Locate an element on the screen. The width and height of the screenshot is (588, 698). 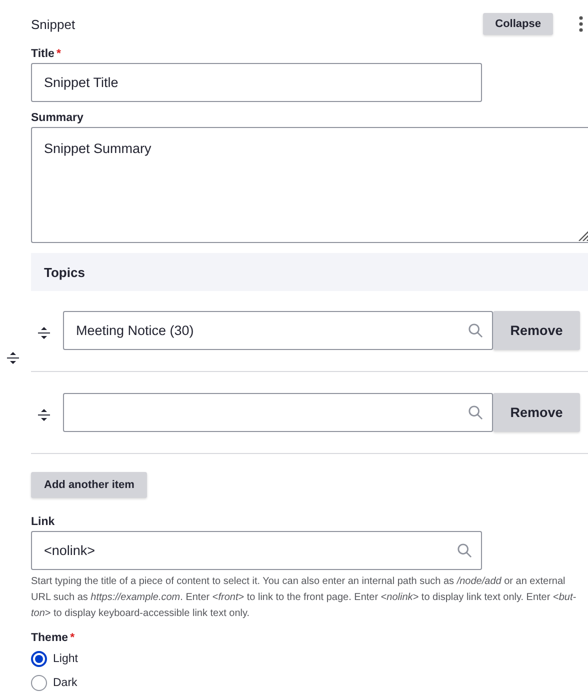
topics-heading: Topics is located at coordinates (64, 272).